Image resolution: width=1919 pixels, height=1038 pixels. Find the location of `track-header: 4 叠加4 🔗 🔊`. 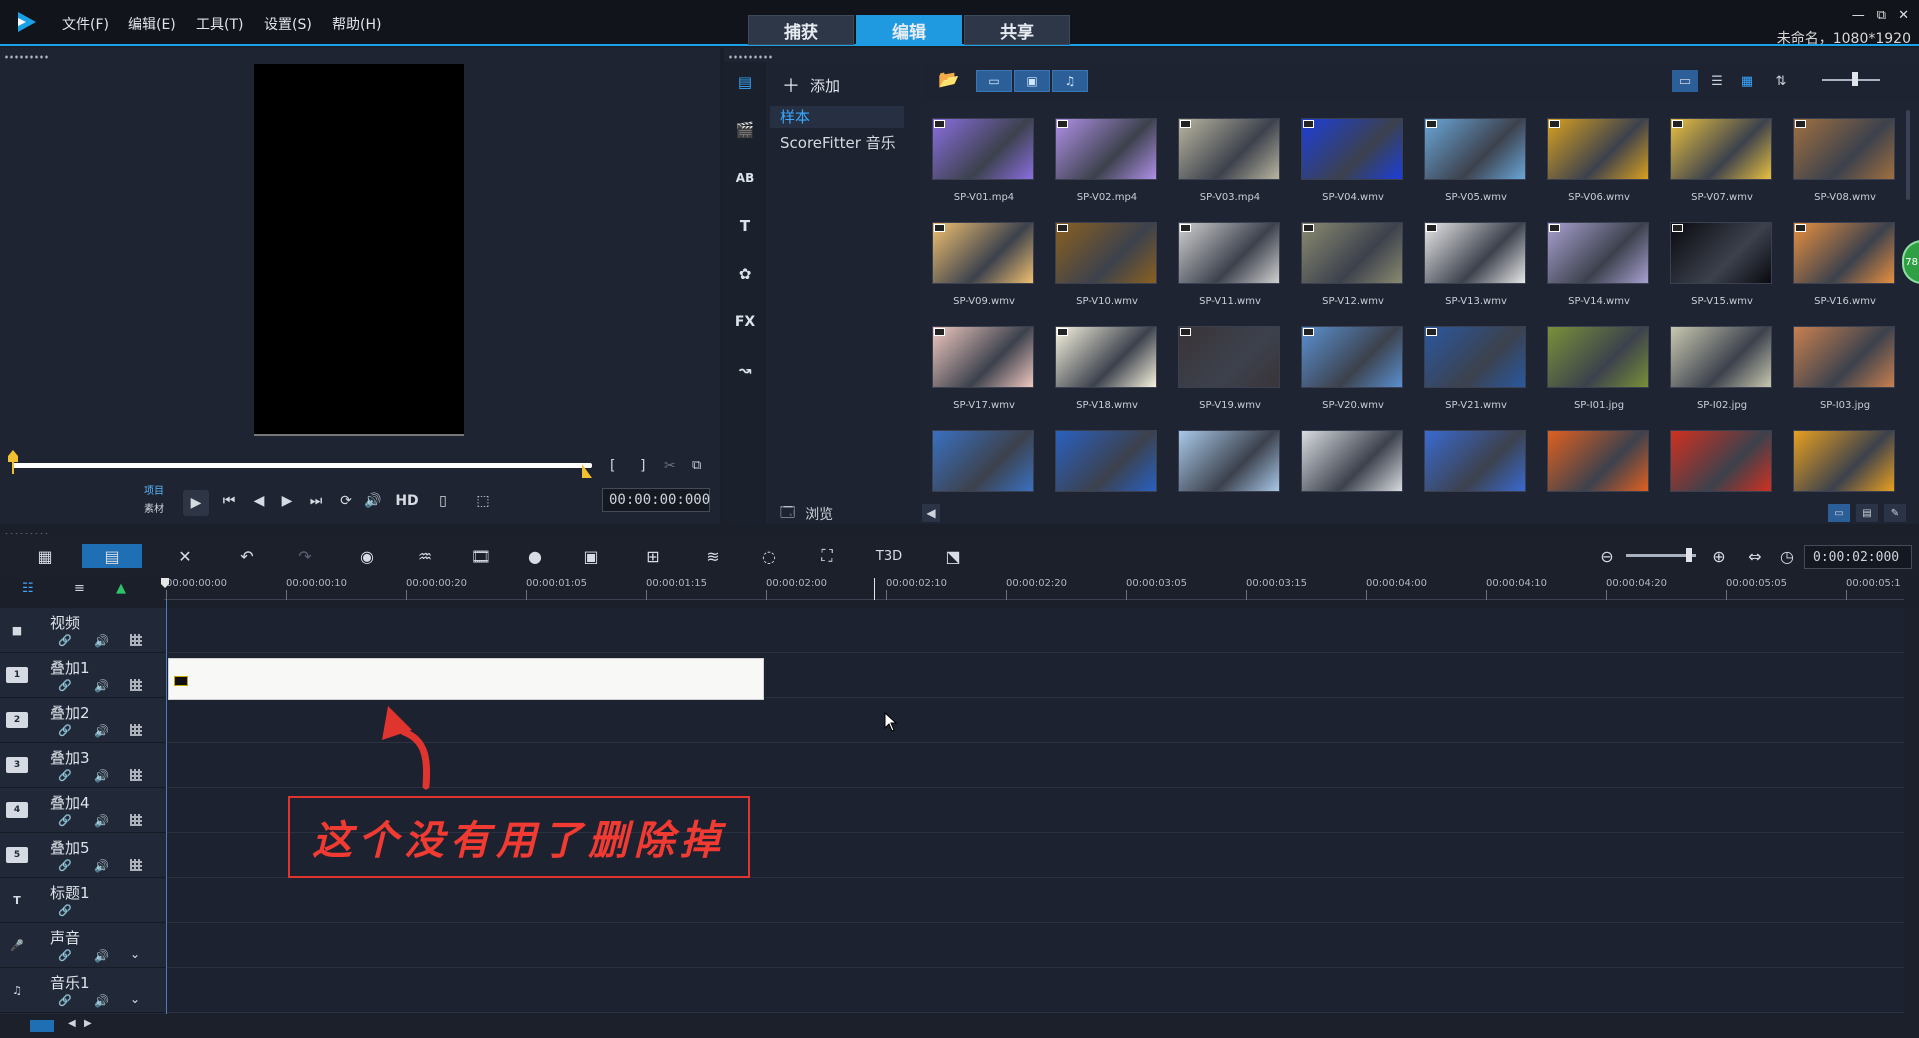

track-header: 4 叠加4 🔗 🔊 is located at coordinates (83, 810).